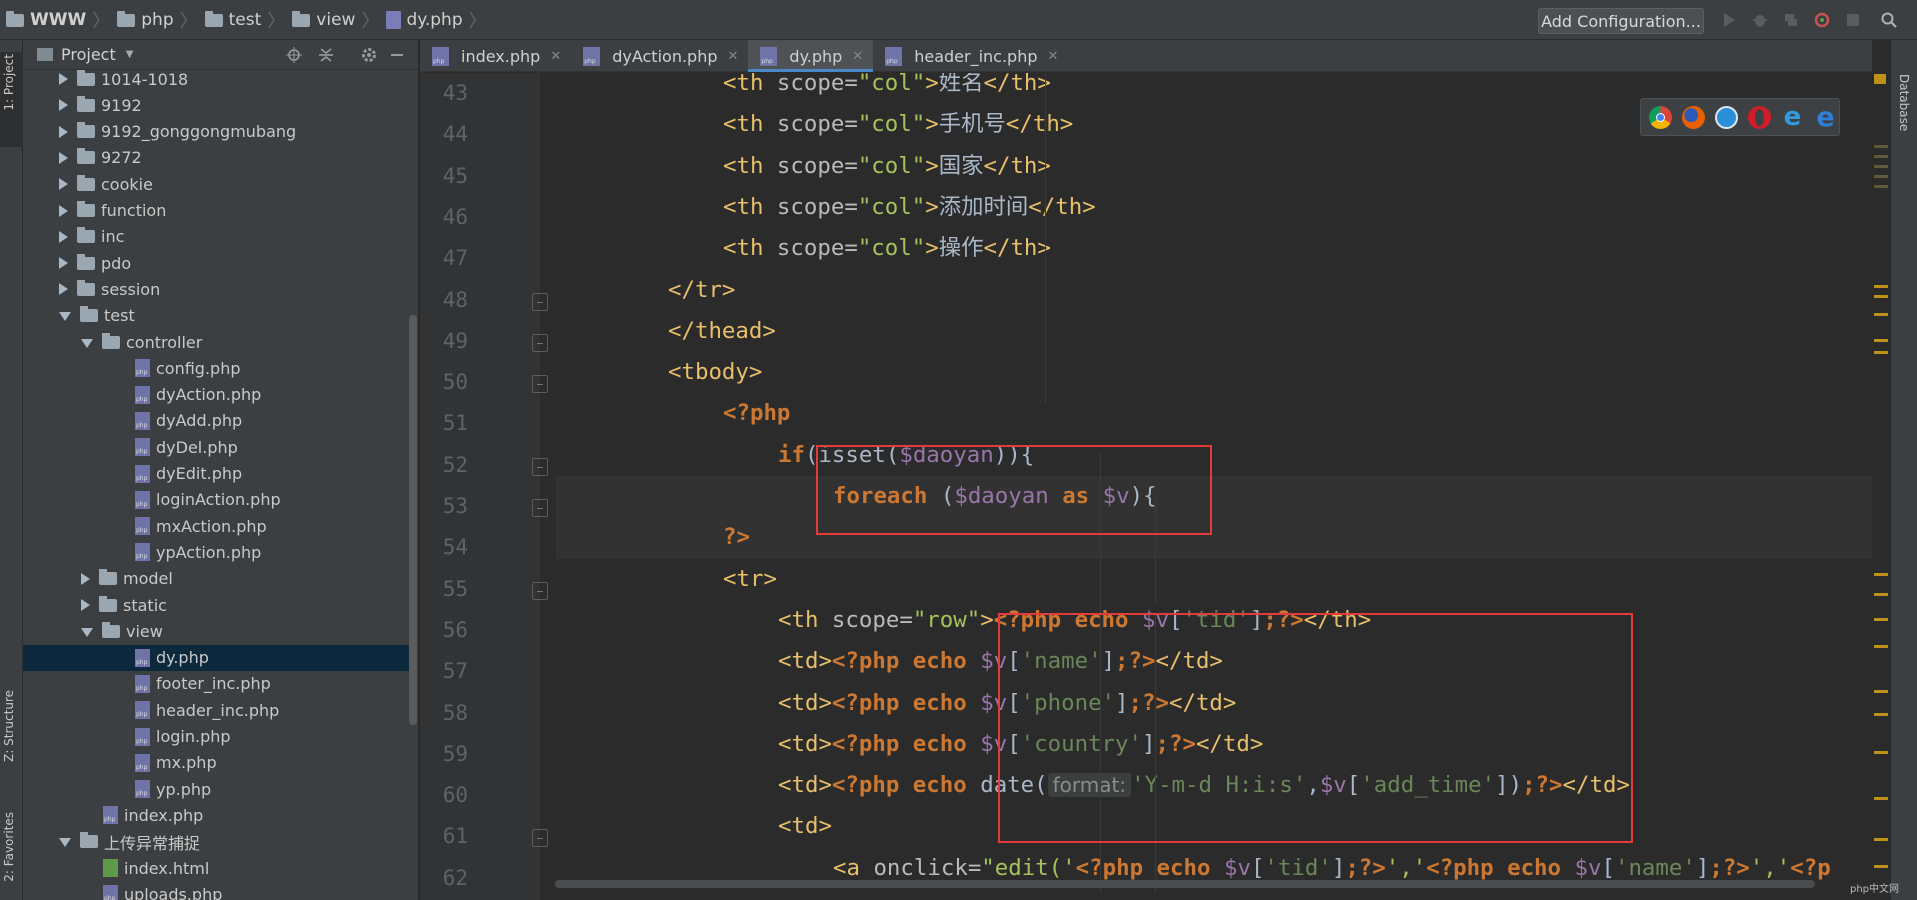 The image size is (1917, 900). What do you see at coordinates (1792, 117) in the screenshot?
I see `ie-icon: e` at bounding box center [1792, 117].